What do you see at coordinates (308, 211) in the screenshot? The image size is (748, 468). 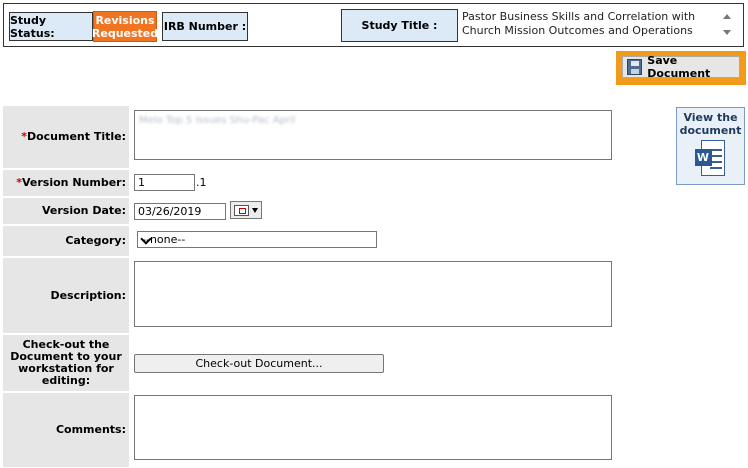 I see `version-date-row: Version Date: 03/26/2019` at bounding box center [308, 211].